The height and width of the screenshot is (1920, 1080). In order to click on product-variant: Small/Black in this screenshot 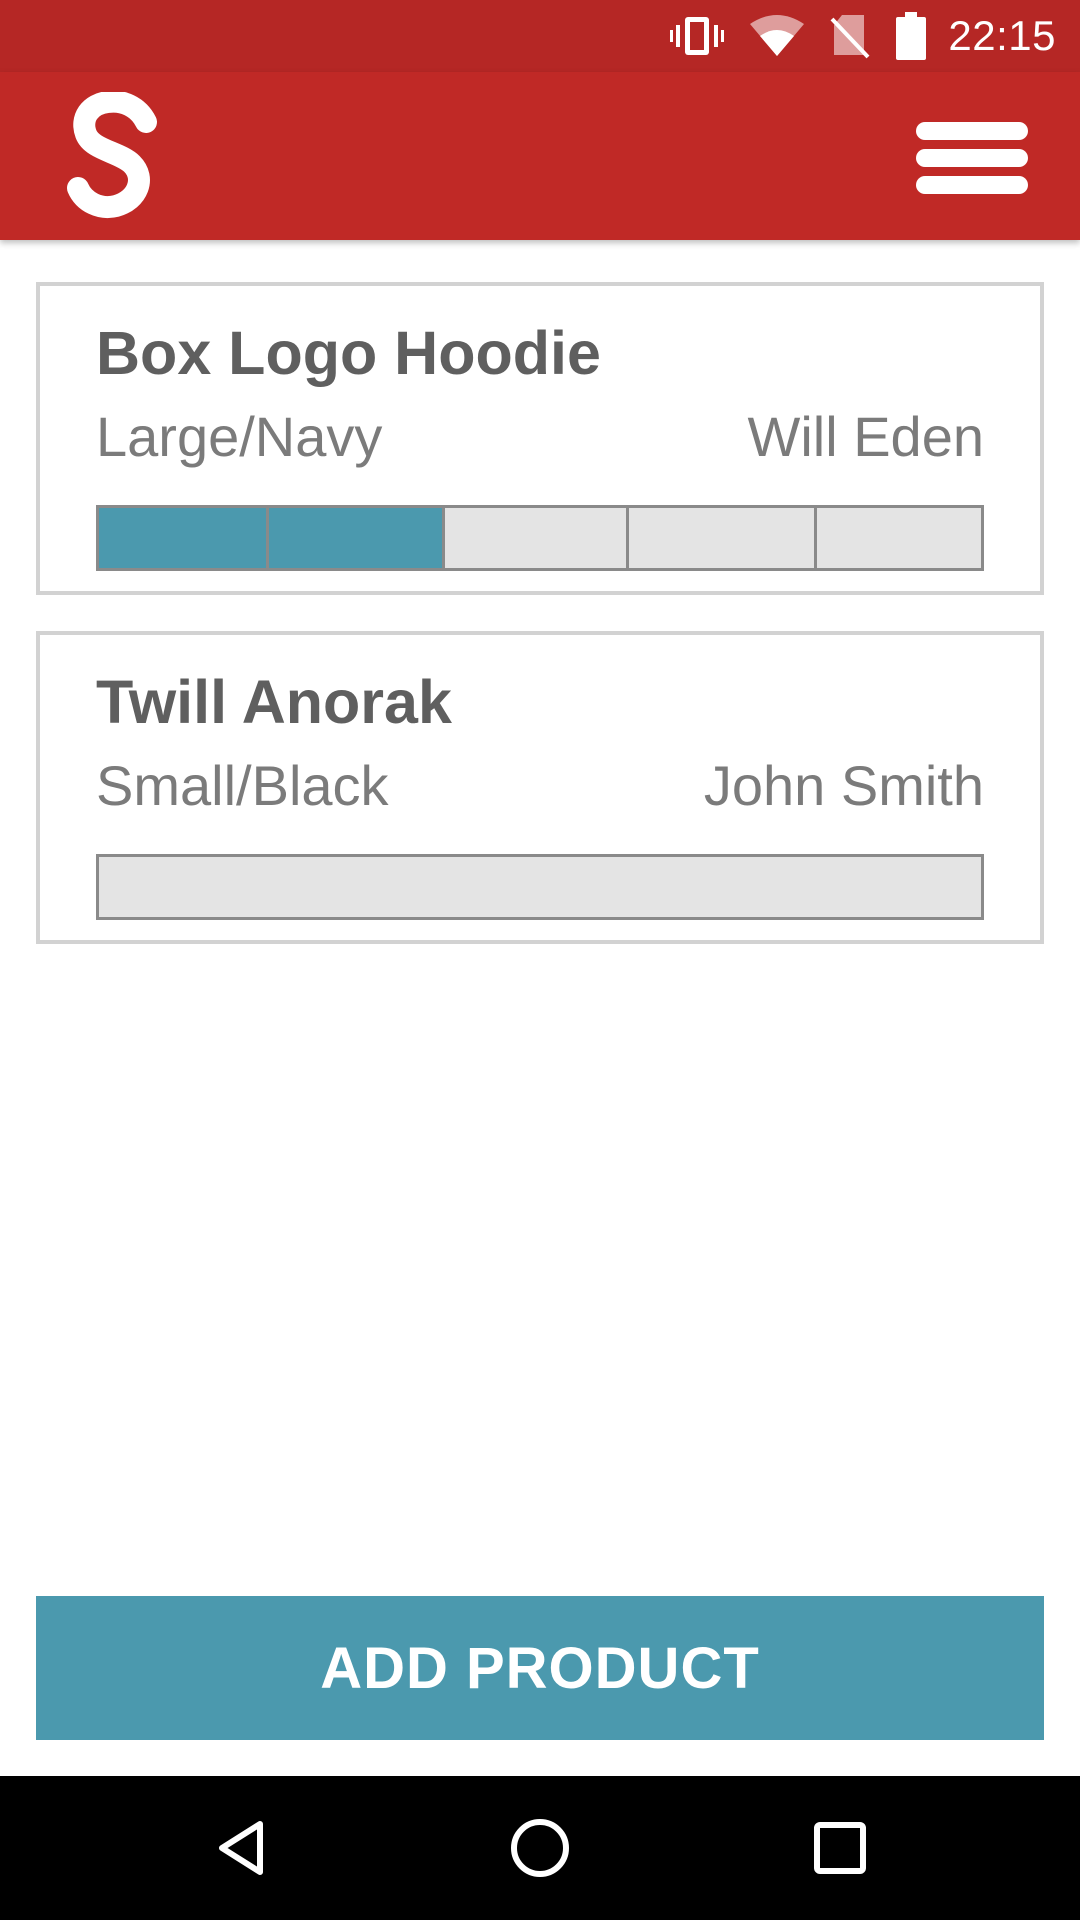, I will do `click(242, 785)`.